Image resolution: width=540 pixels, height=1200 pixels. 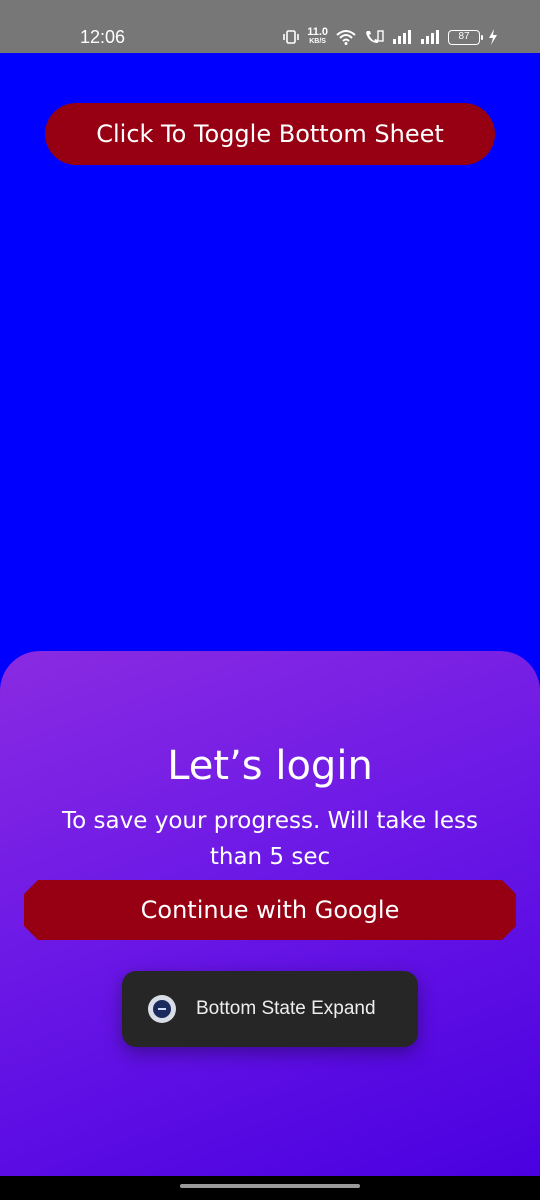 I want to click on wifi-icon, so click(x=346, y=37).